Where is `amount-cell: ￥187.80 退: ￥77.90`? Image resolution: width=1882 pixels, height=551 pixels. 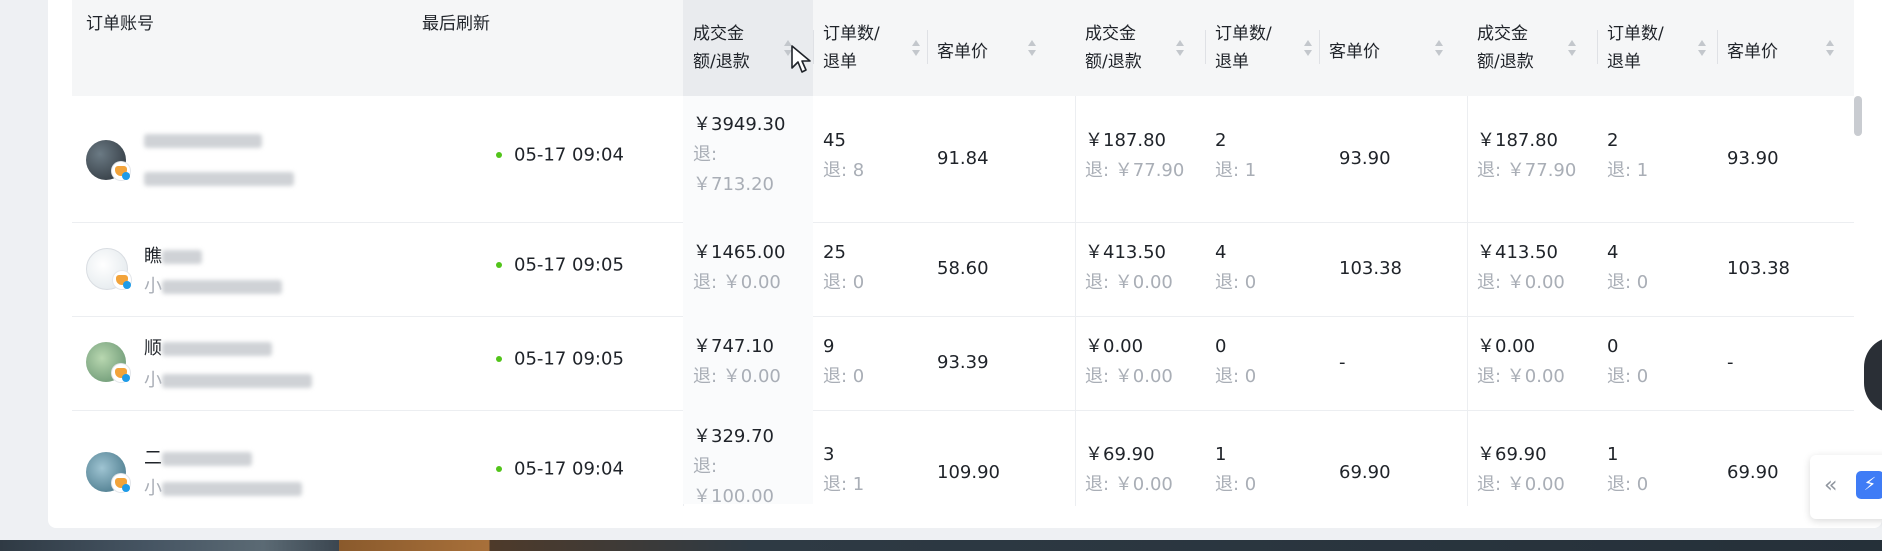 amount-cell: ￥187.80 退: ￥77.90 is located at coordinates (1135, 155).